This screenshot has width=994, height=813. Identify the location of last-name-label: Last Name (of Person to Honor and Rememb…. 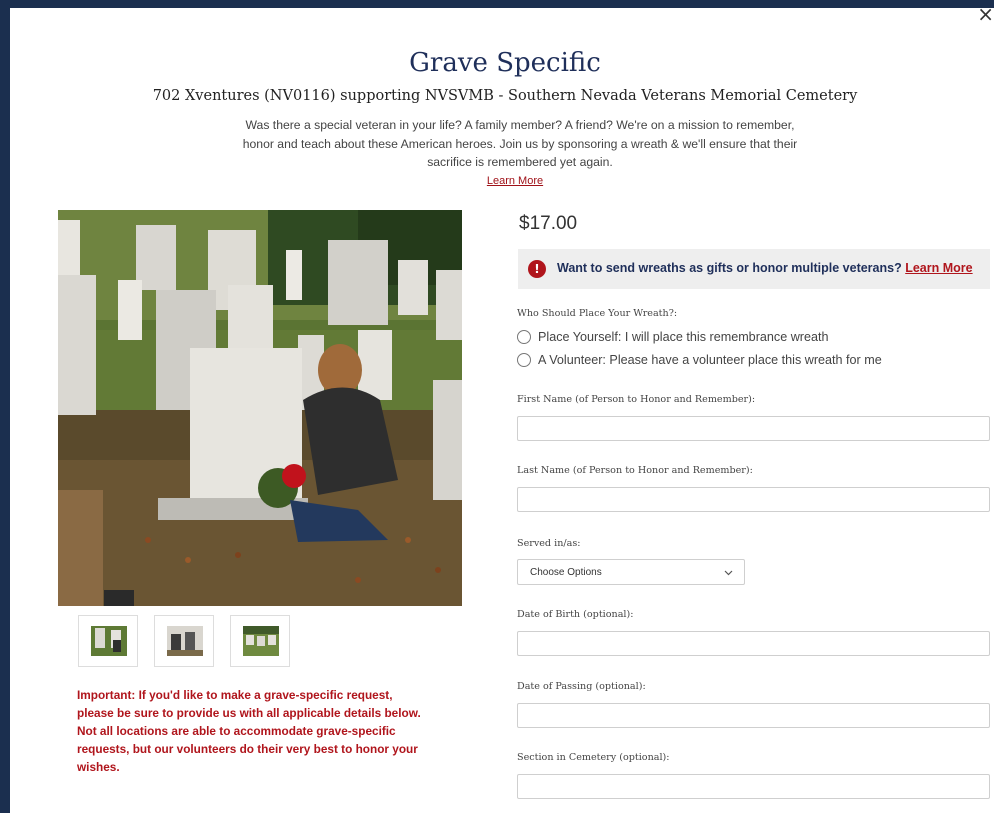
(635, 470).